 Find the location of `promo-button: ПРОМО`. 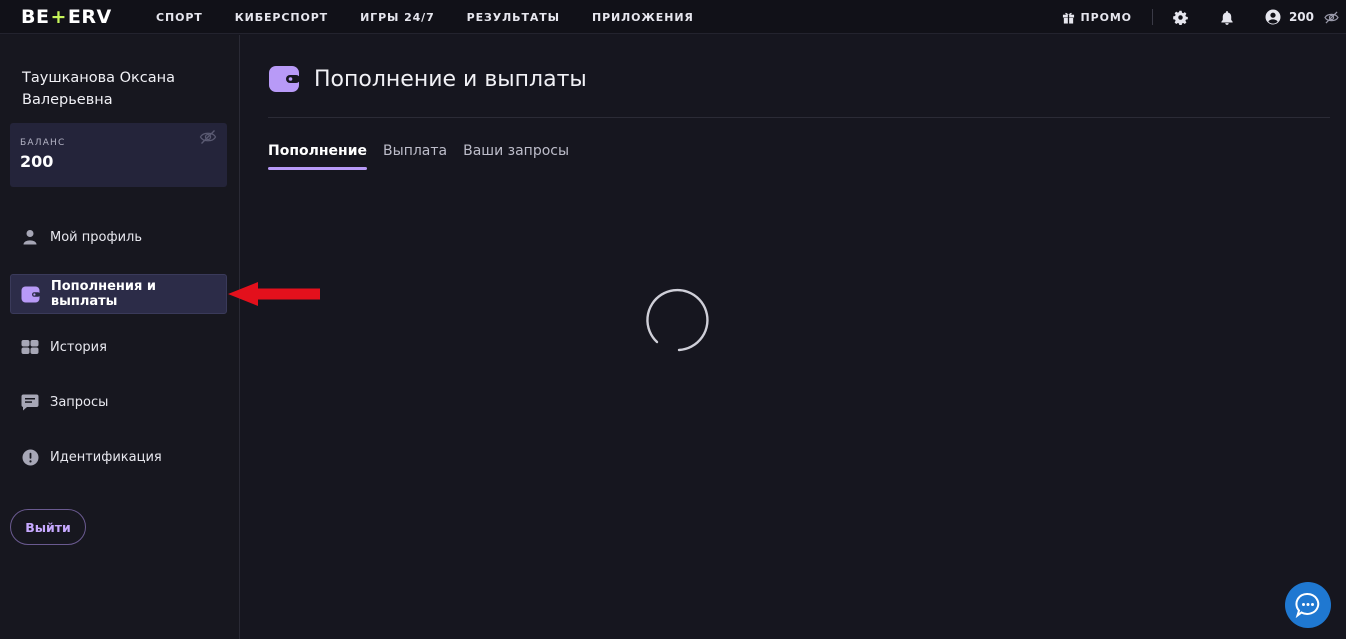

promo-button: ПРОМО is located at coordinates (1097, 17).